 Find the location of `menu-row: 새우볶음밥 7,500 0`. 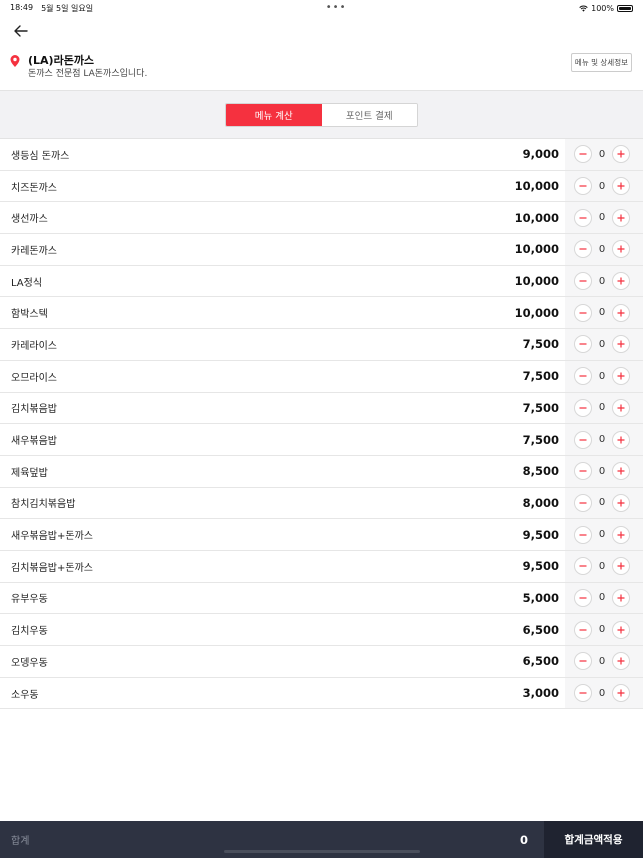

menu-row: 새우볶음밥 7,500 0 is located at coordinates (321, 440).